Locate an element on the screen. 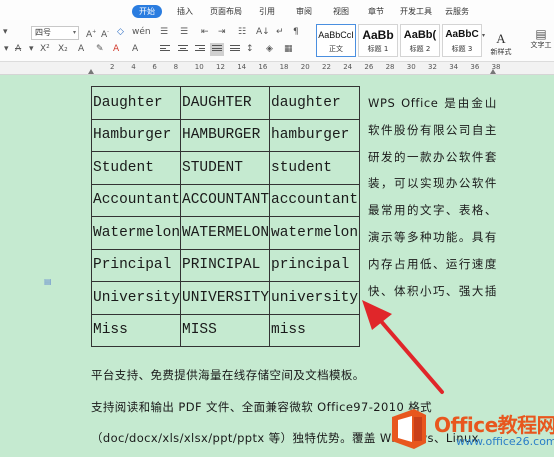  red-arrow-annotation is located at coordinates (403, 347).